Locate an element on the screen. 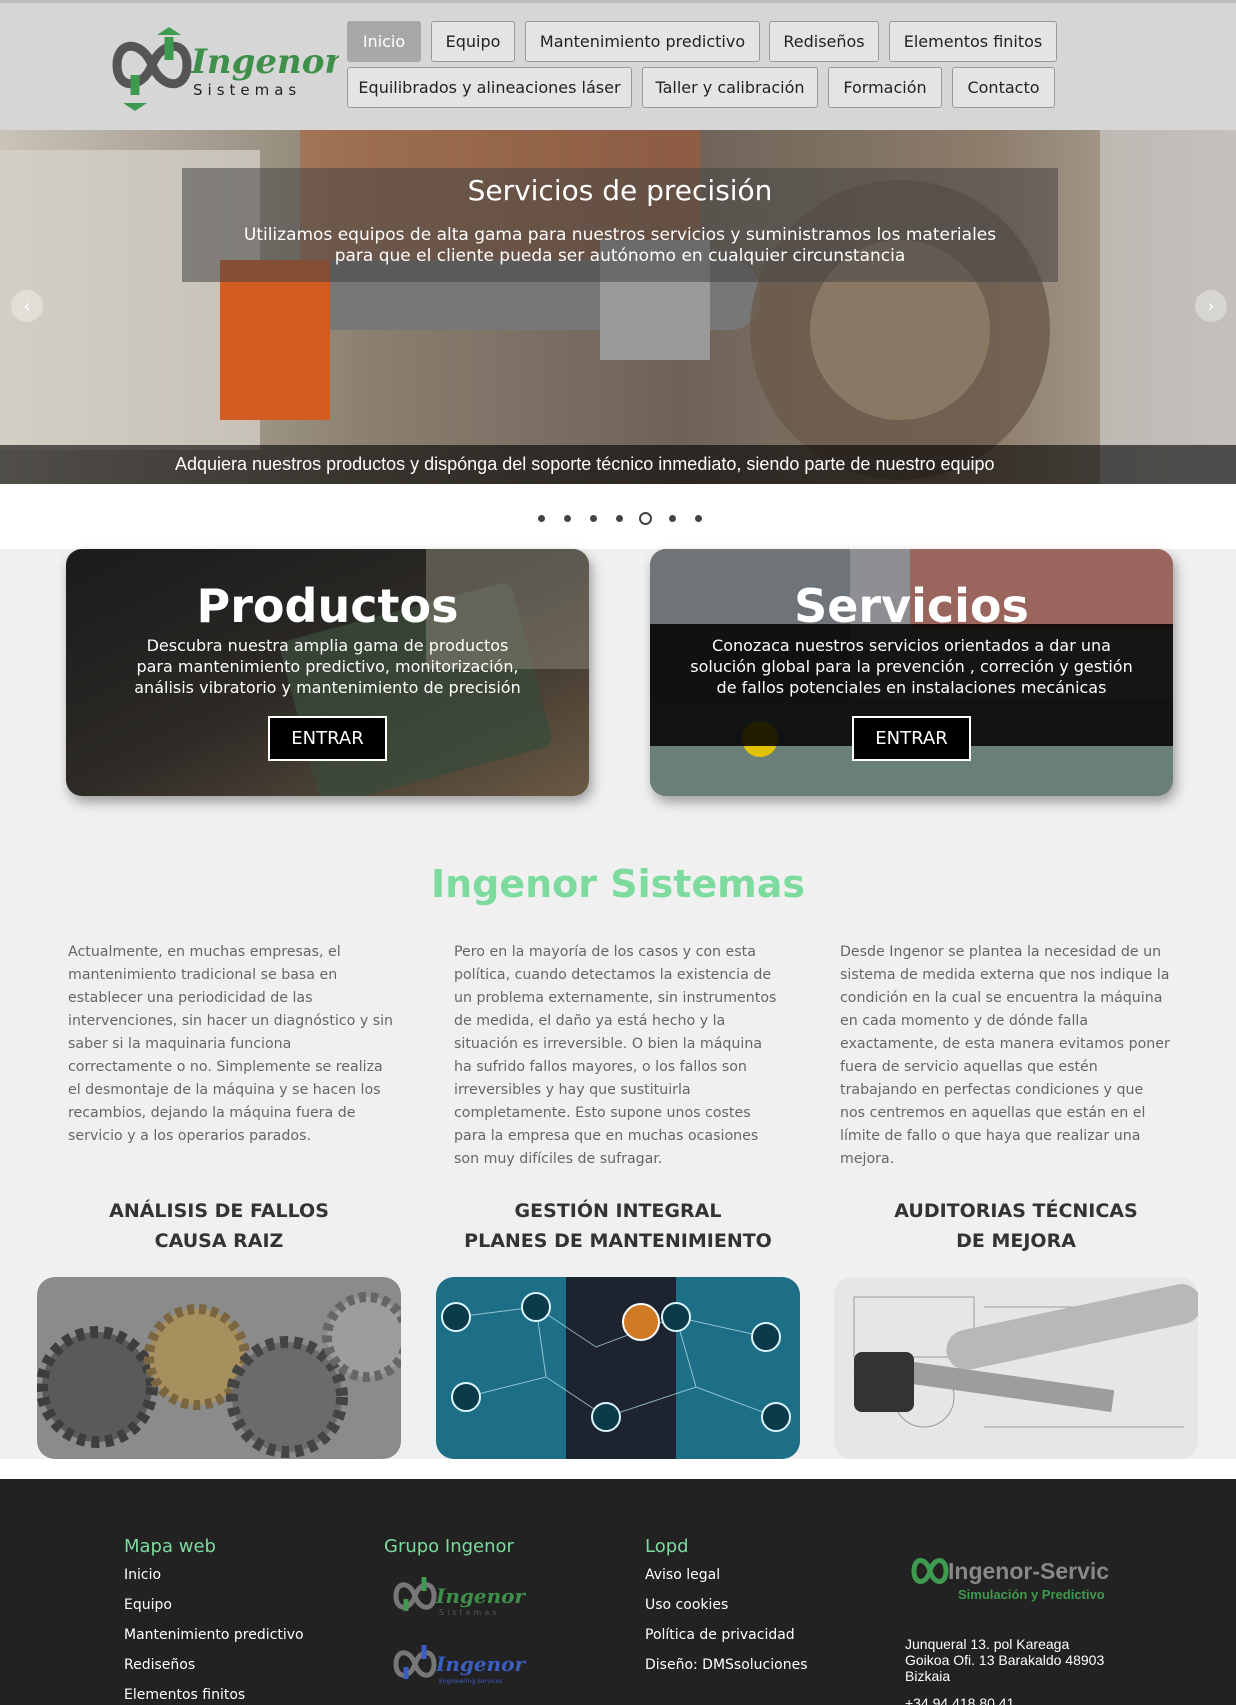 Image resolution: width=1236 pixels, height=1705 pixels. footer-link-equipo: Equipo is located at coordinates (148, 1605).